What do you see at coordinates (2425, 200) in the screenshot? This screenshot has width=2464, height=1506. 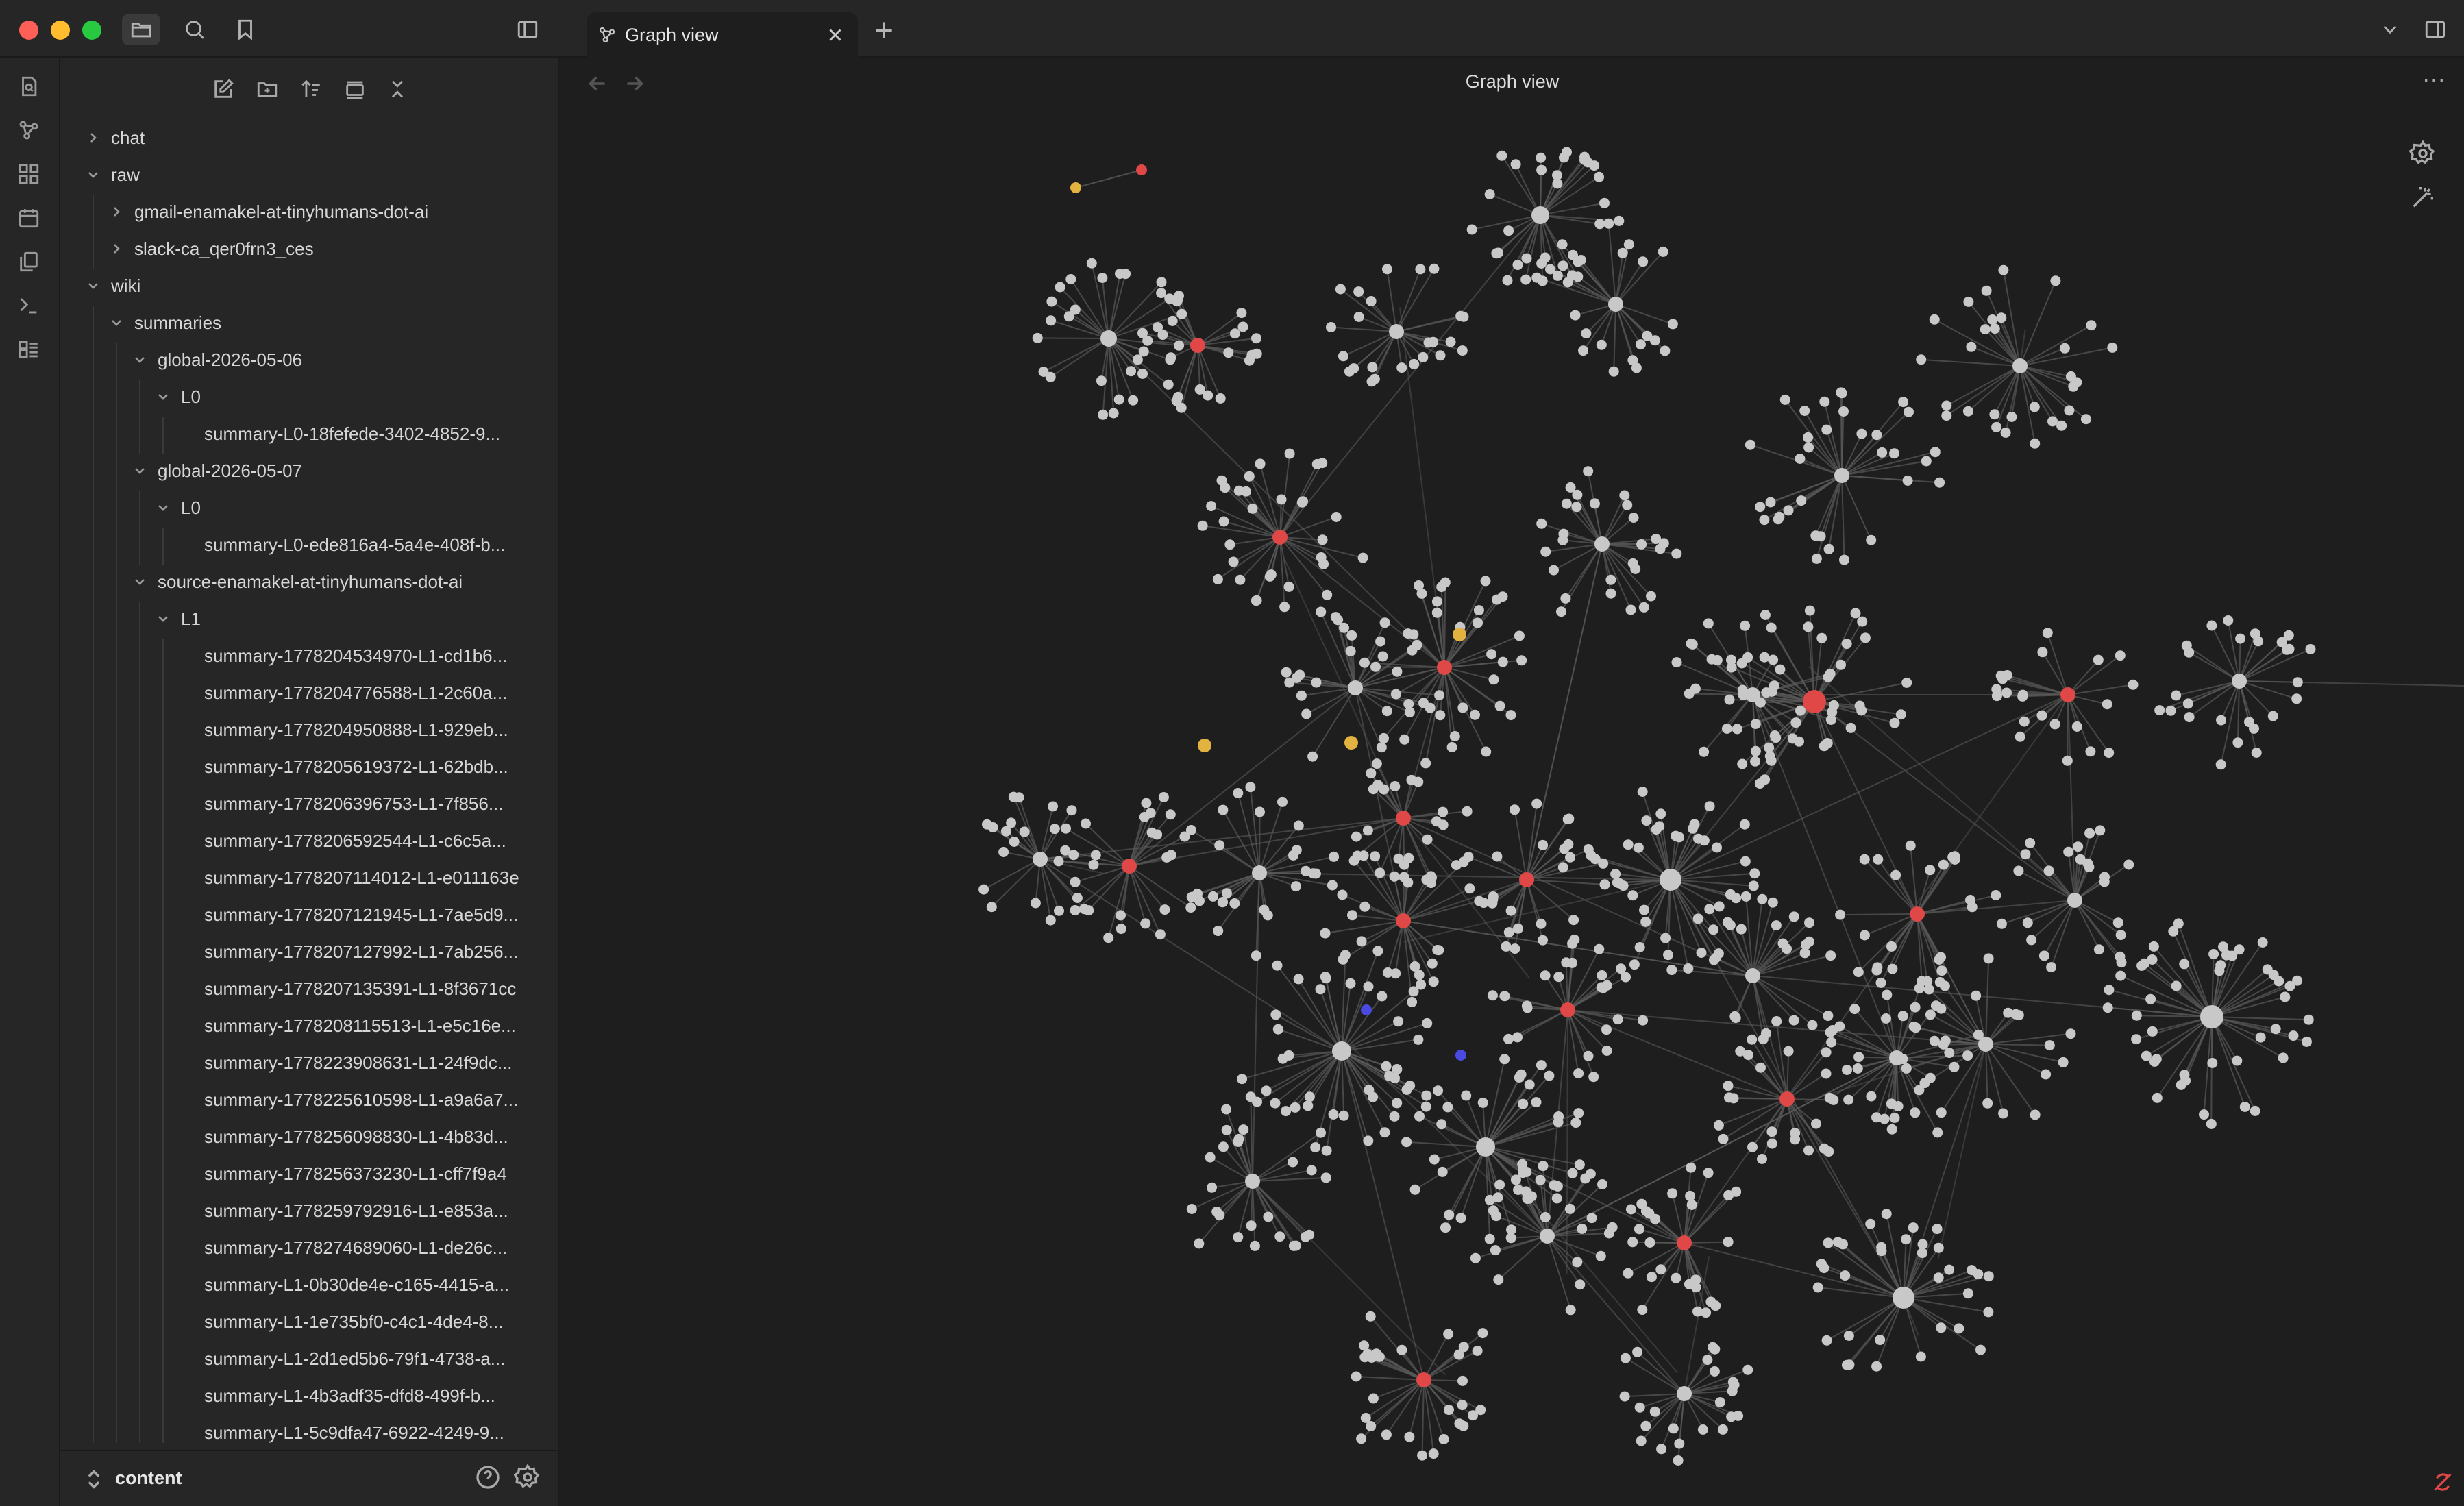 I see `graph-animate-button` at bounding box center [2425, 200].